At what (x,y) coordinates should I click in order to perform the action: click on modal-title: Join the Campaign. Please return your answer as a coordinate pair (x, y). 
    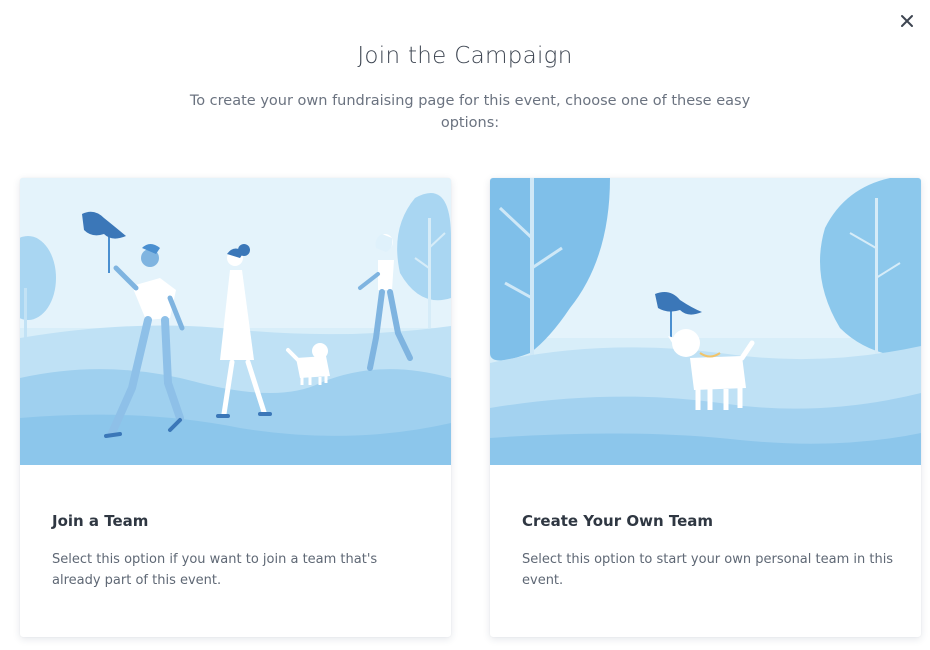
    Looking at the image, I should click on (465, 56).